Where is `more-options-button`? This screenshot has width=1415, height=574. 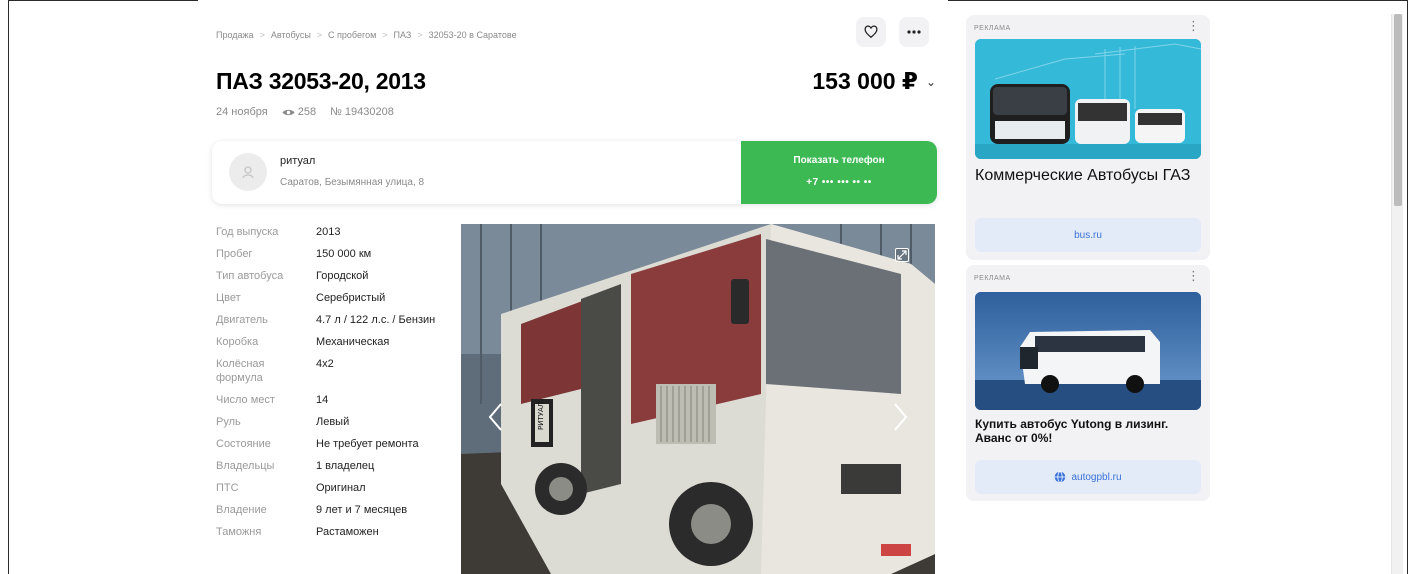
more-options-button is located at coordinates (914, 32).